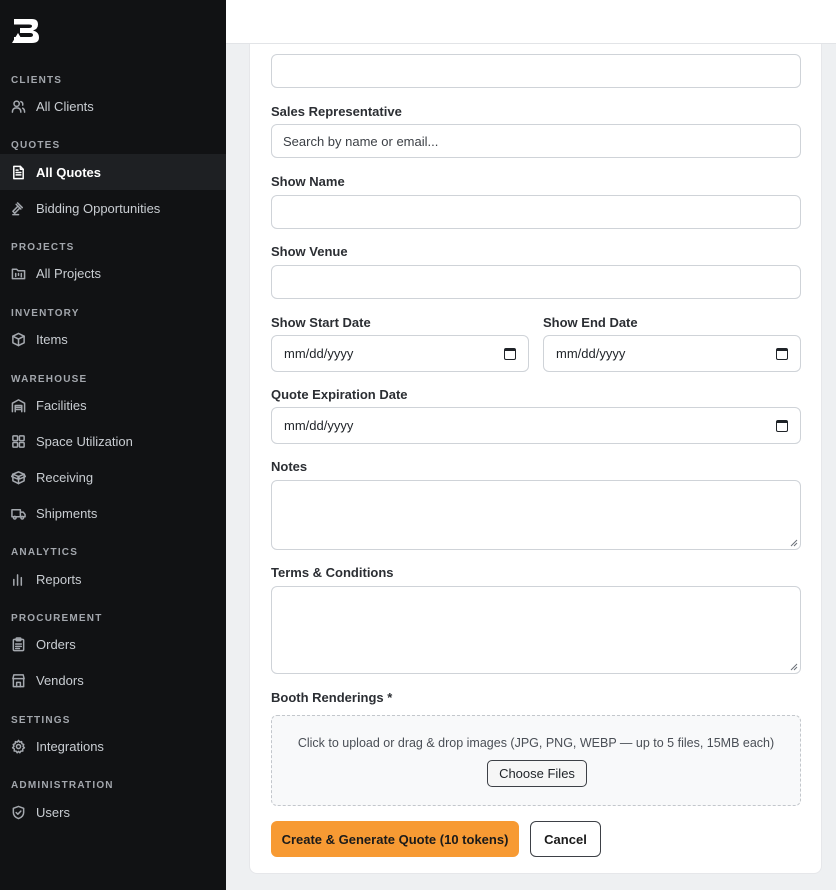  I want to click on gear-icon, so click(18, 746).